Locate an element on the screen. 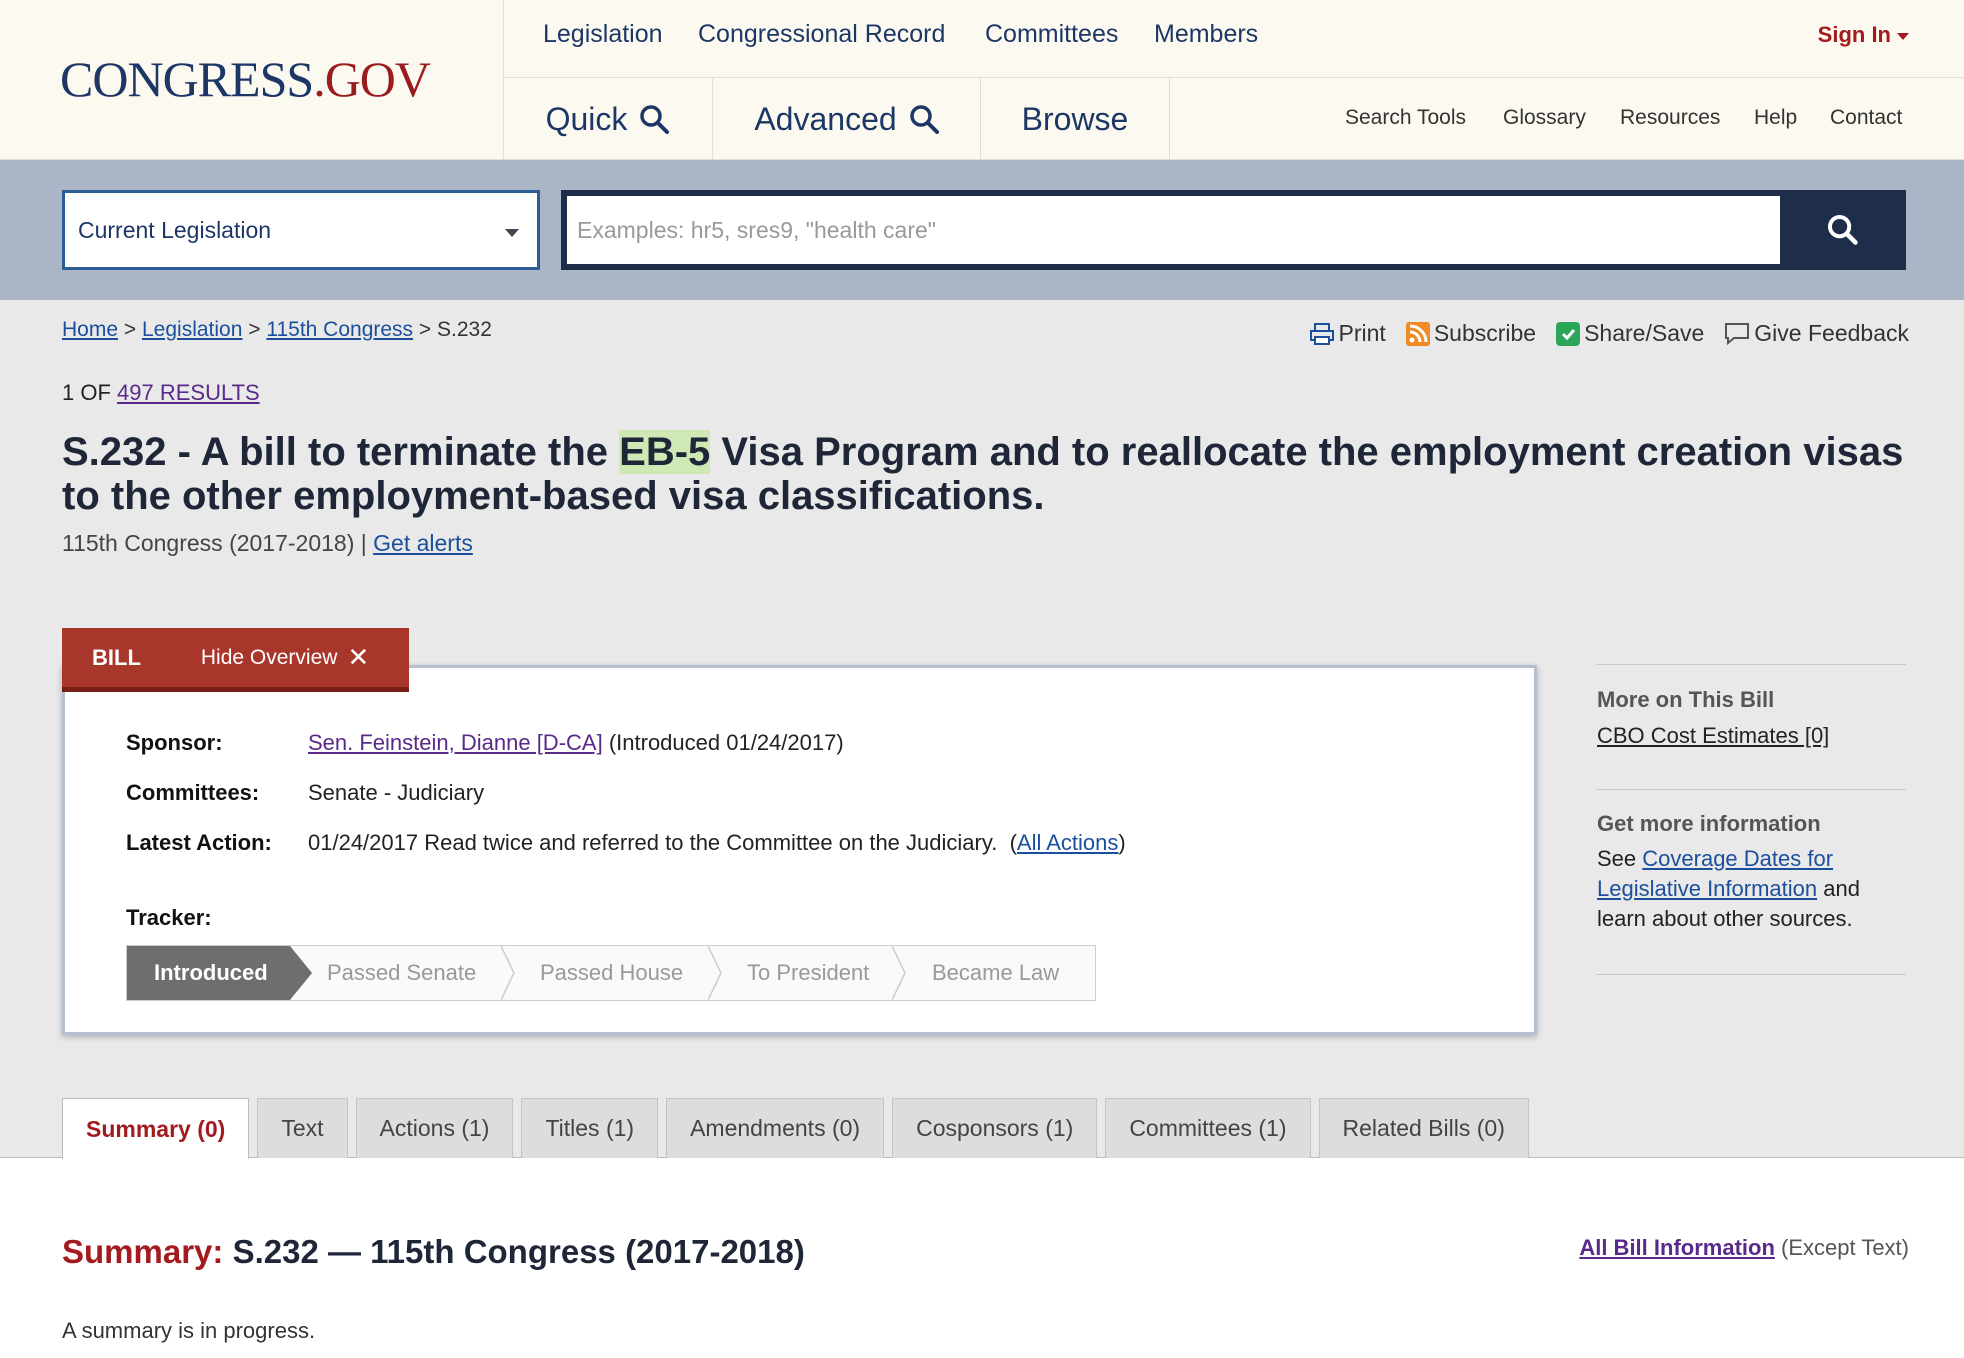 The height and width of the screenshot is (1358, 1964). rss-icon is located at coordinates (1417, 333).